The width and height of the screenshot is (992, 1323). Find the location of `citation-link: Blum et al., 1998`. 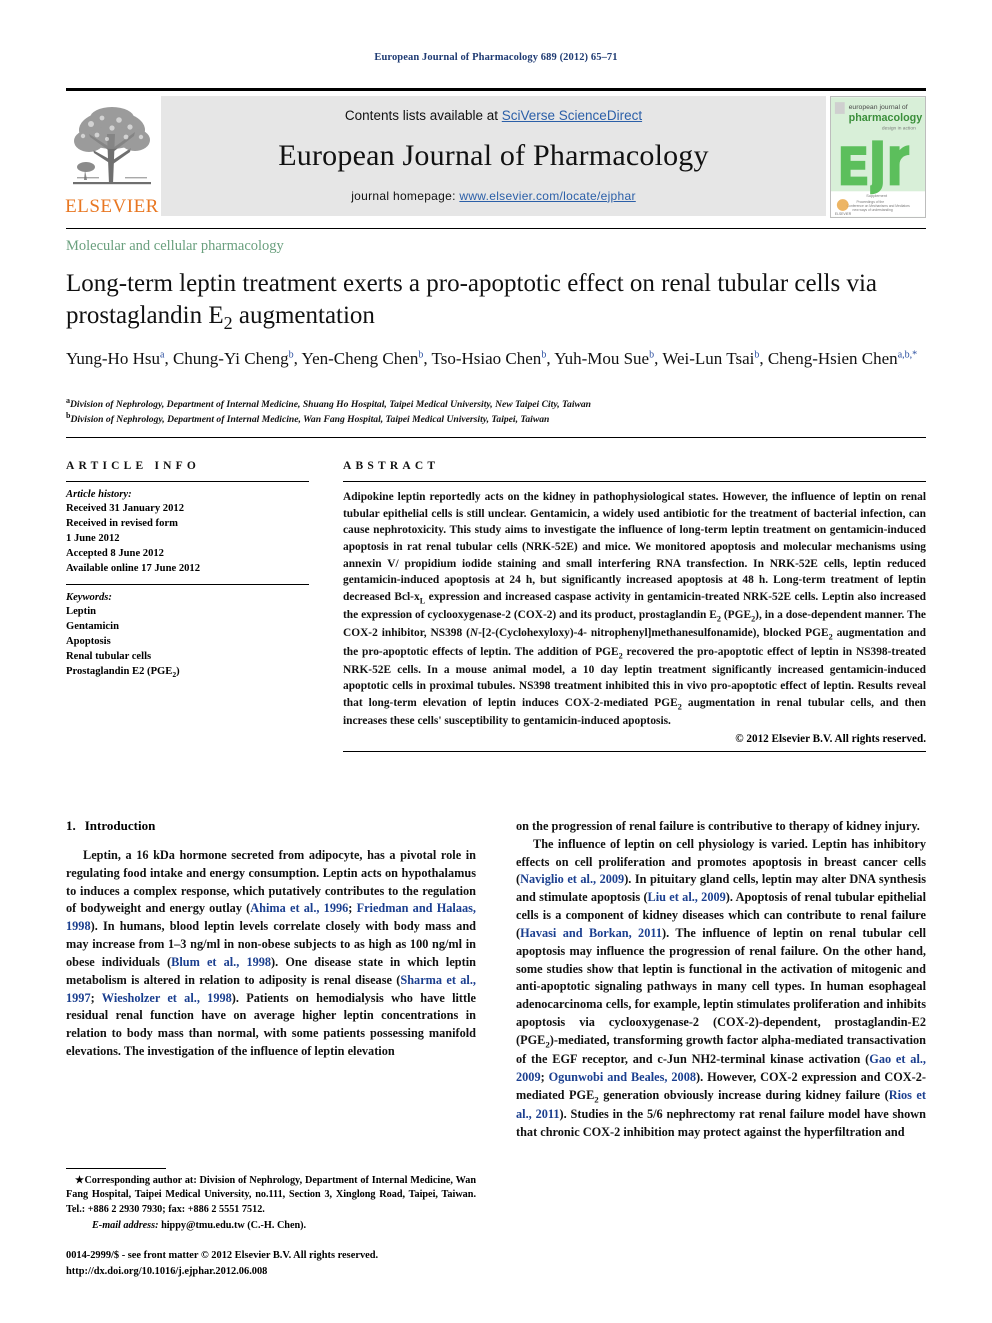

citation-link: Blum et al., 1998 is located at coordinates (221, 962).